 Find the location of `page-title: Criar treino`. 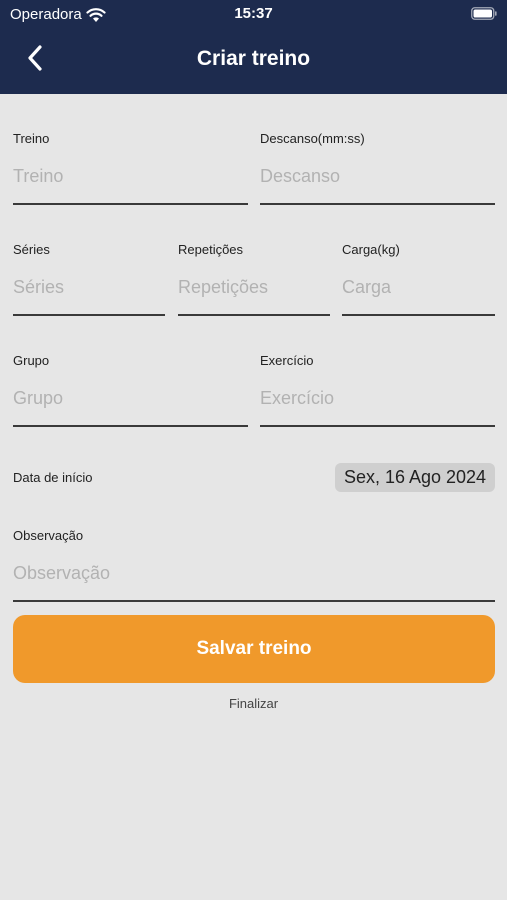

page-title: Criar treino is located at coordinates (253, 58).